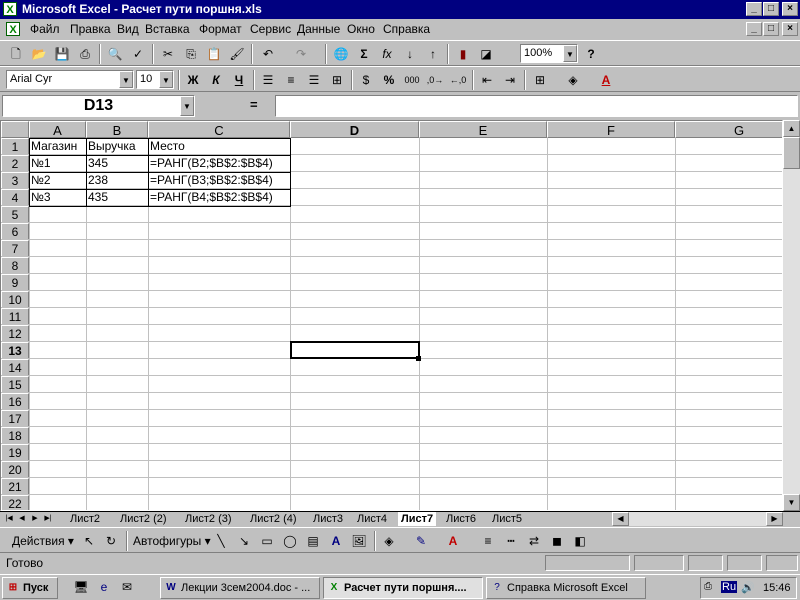  What do you see at coordinates (89, 541) in the screenshot?
I see `select-objects-icon: ↖` at bounding box center [89, 541].